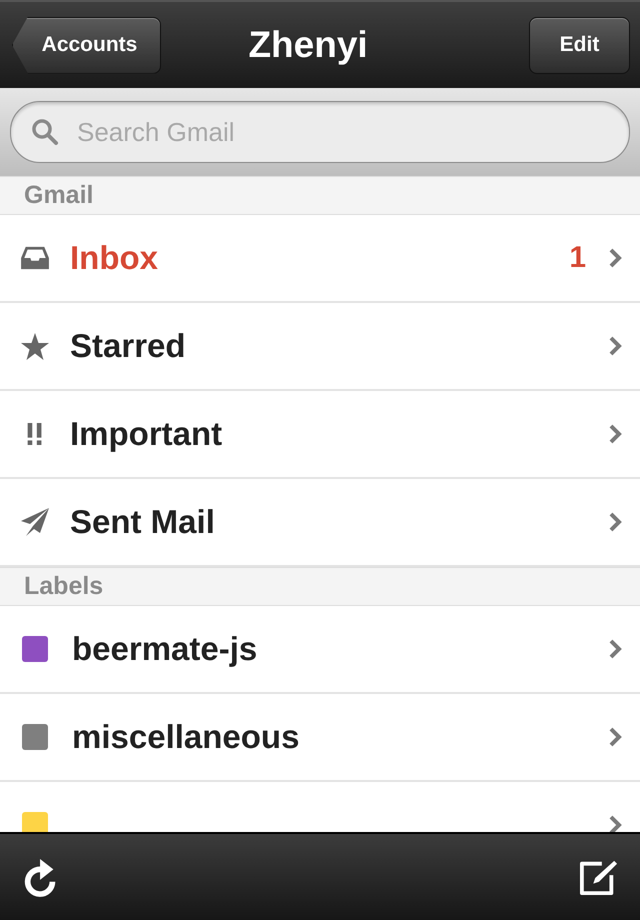  Describe the element at coordinates (35, 258) in the screenshot. I see `tray-icon` at that location.